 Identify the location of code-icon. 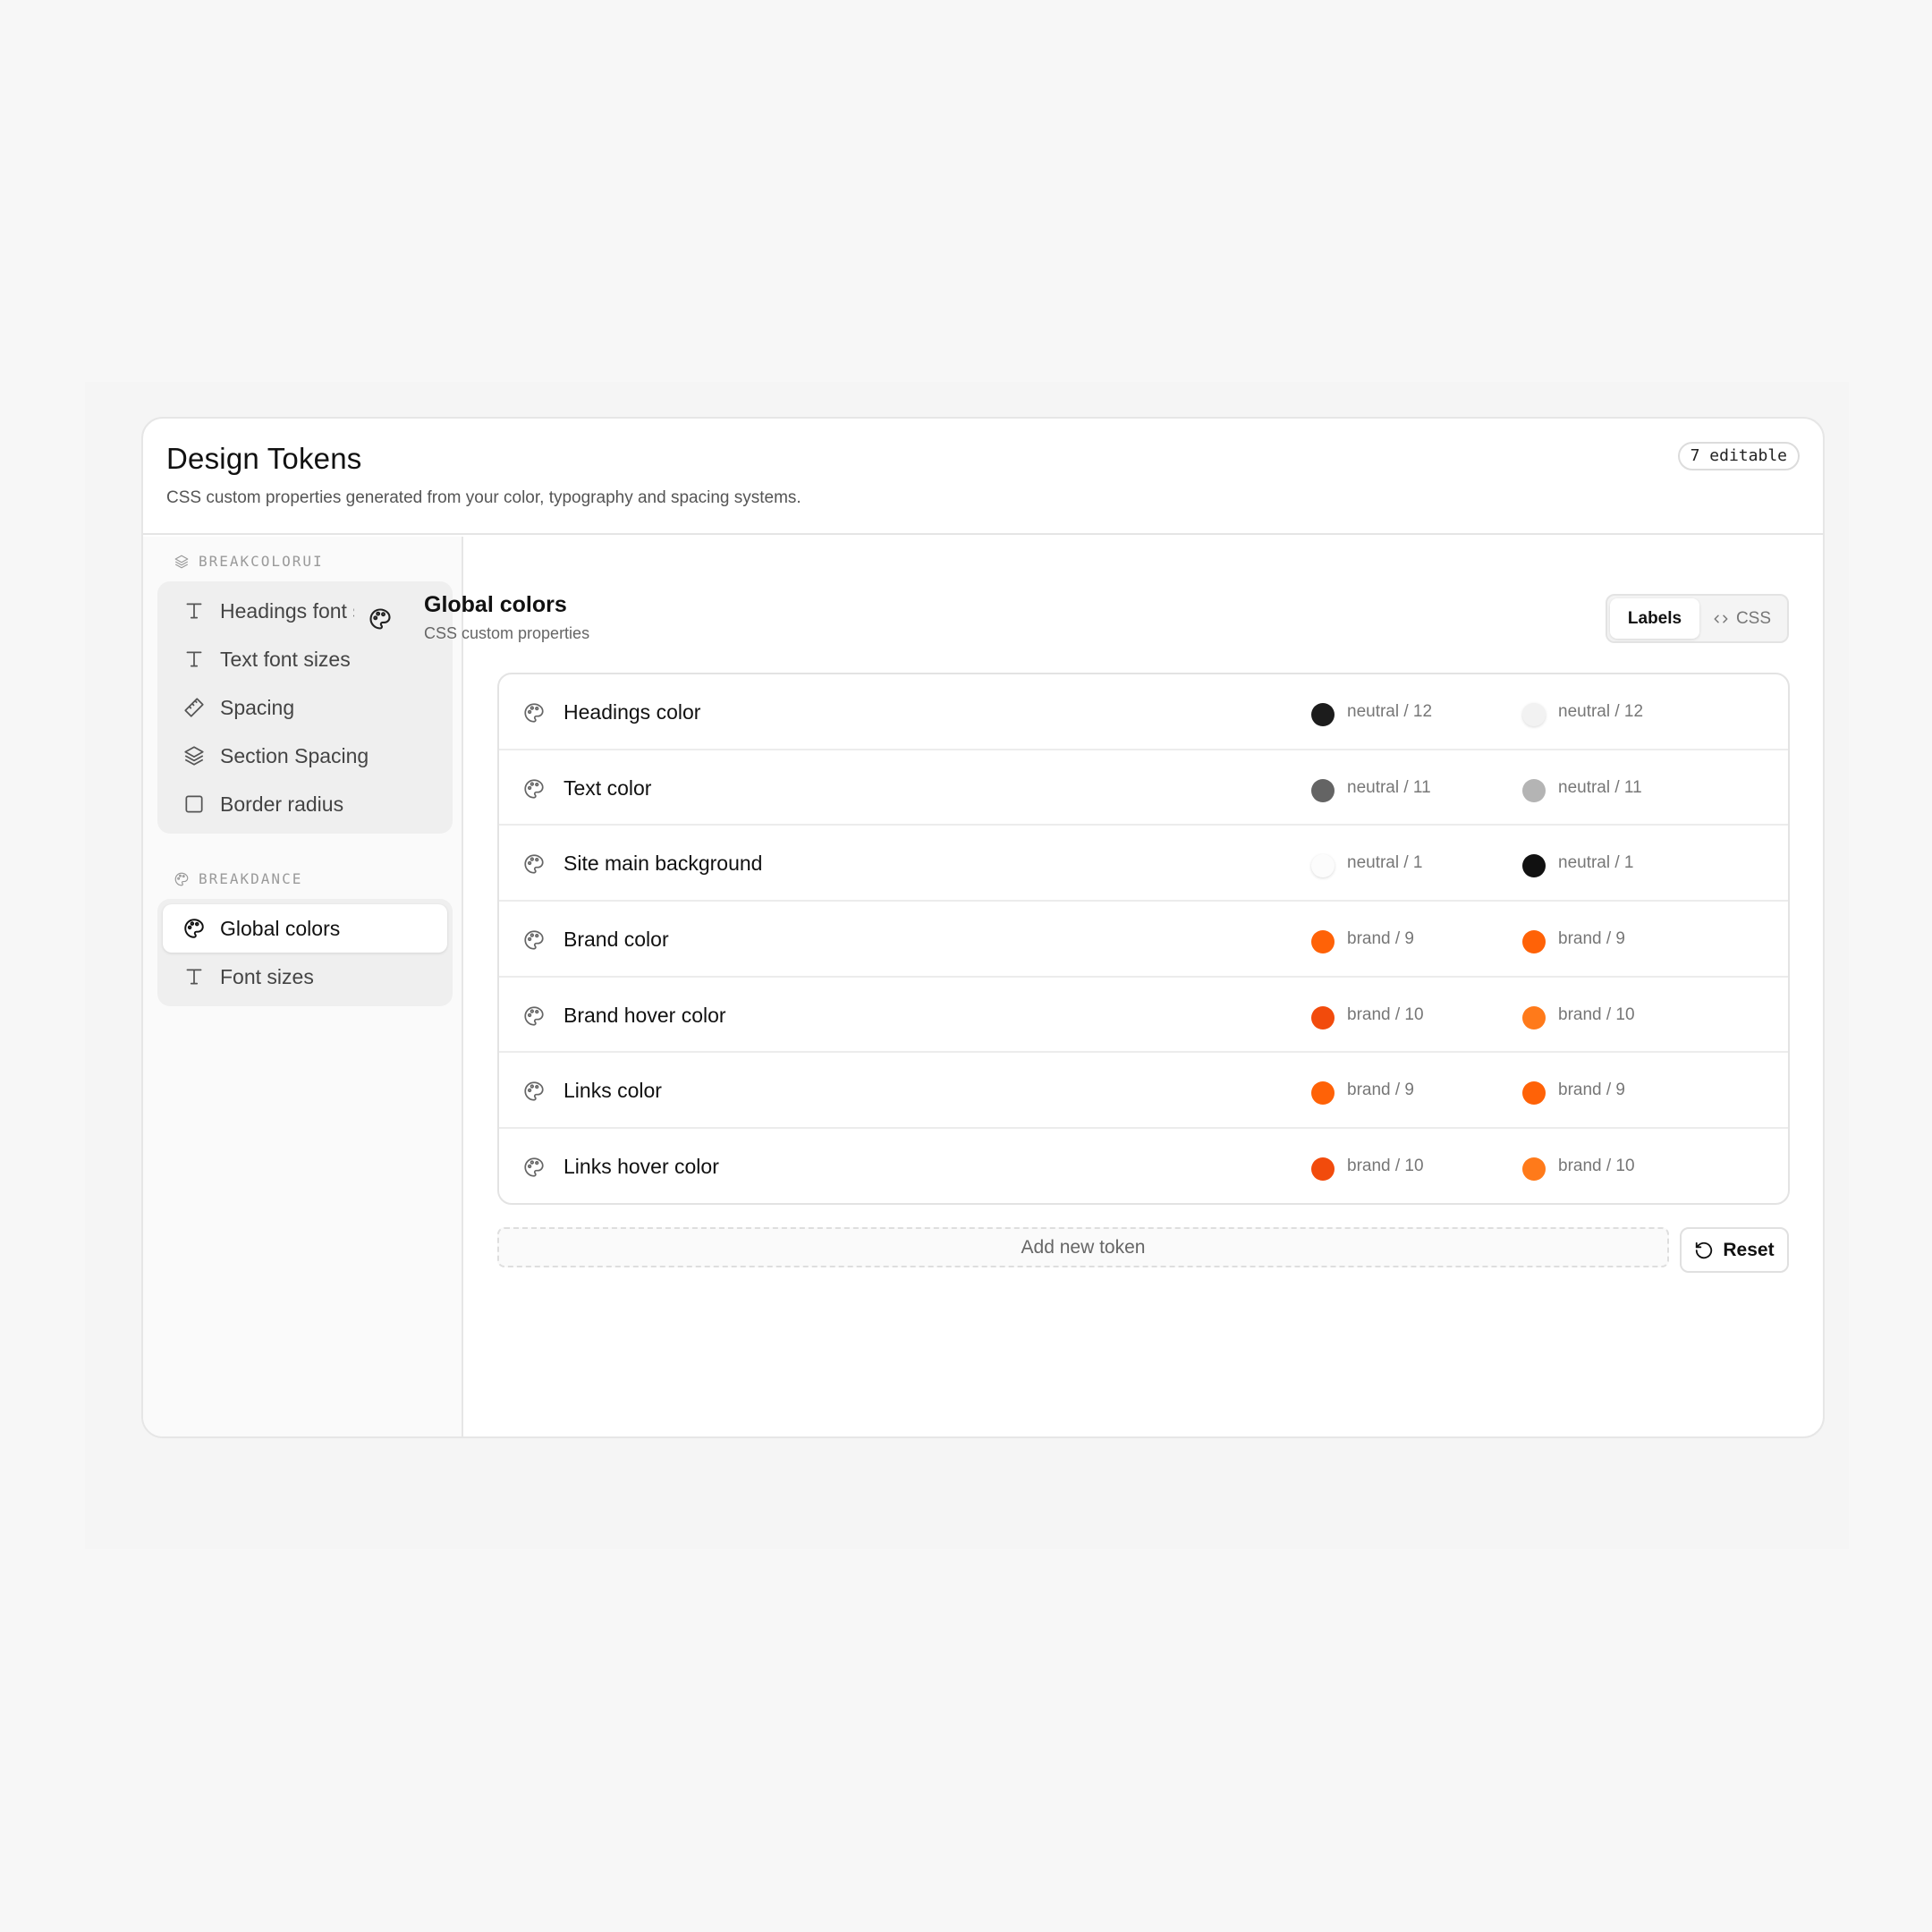
(1721, 618).